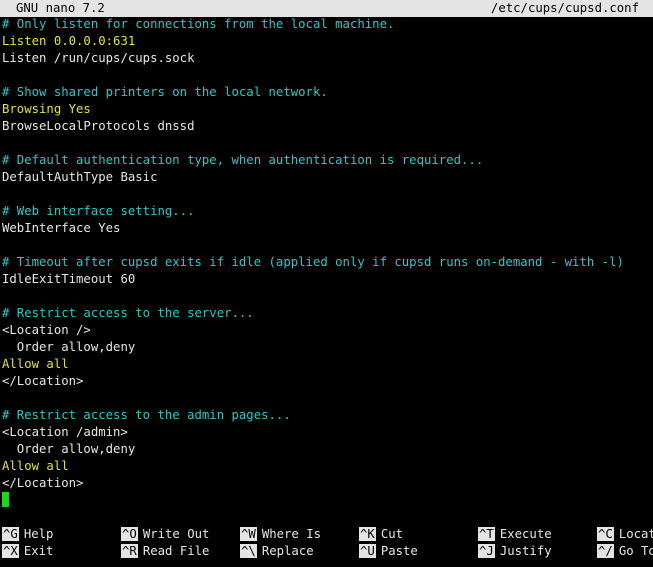  I want to click on shortcut-label: Justify, so click(525, 551).